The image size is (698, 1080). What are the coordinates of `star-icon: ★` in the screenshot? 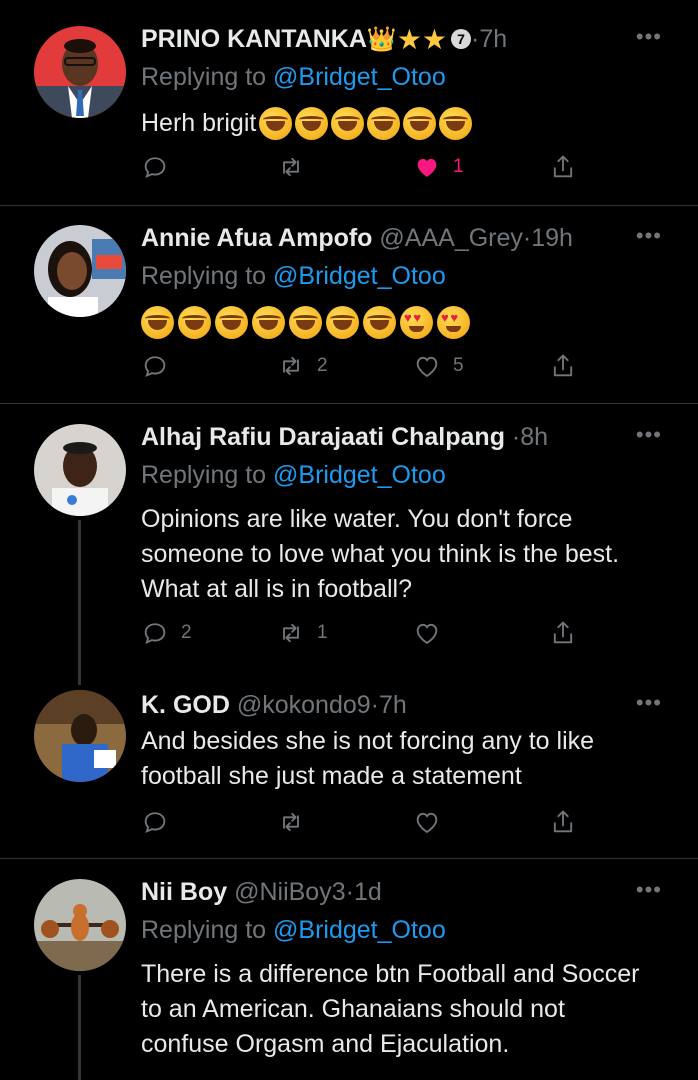 It's located at (434, 39).